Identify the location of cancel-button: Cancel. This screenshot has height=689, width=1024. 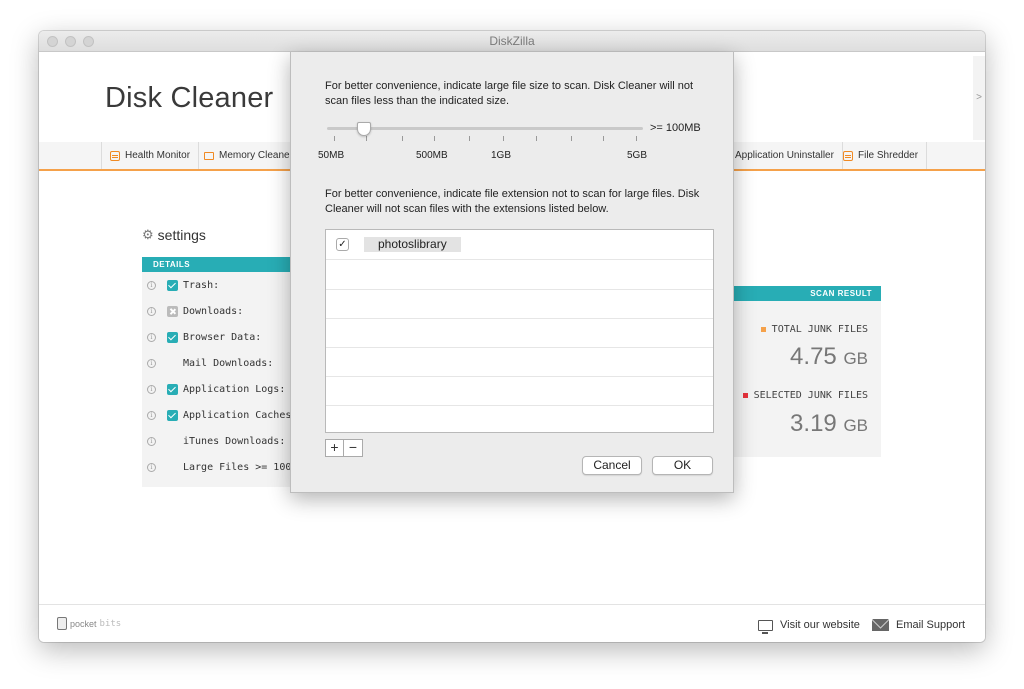
(612, 465).